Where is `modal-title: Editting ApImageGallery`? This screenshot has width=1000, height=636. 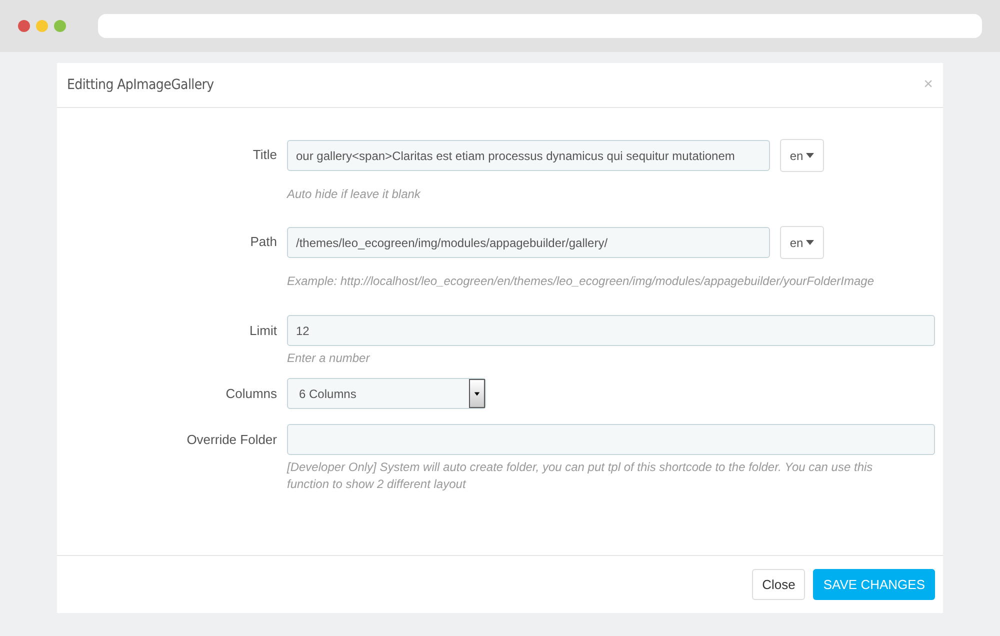 modal-title: Editting ApImageGallery is located at coordinates (140, 85).